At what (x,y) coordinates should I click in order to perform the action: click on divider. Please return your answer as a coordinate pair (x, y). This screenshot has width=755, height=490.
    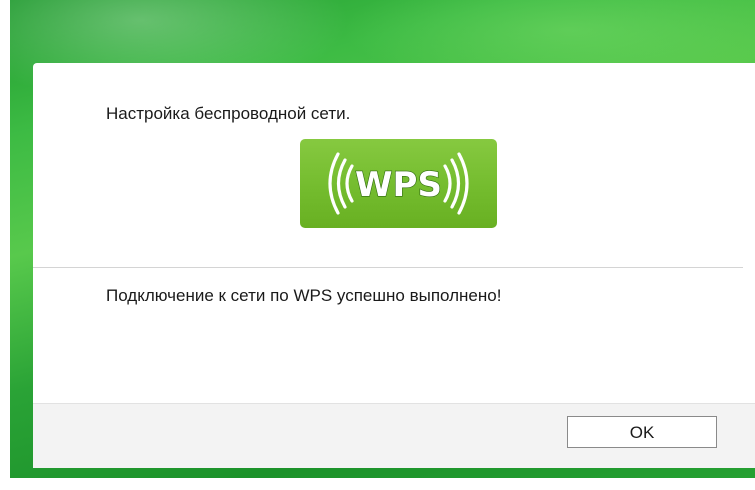
    Looking at the image, I should click on (388, 267).